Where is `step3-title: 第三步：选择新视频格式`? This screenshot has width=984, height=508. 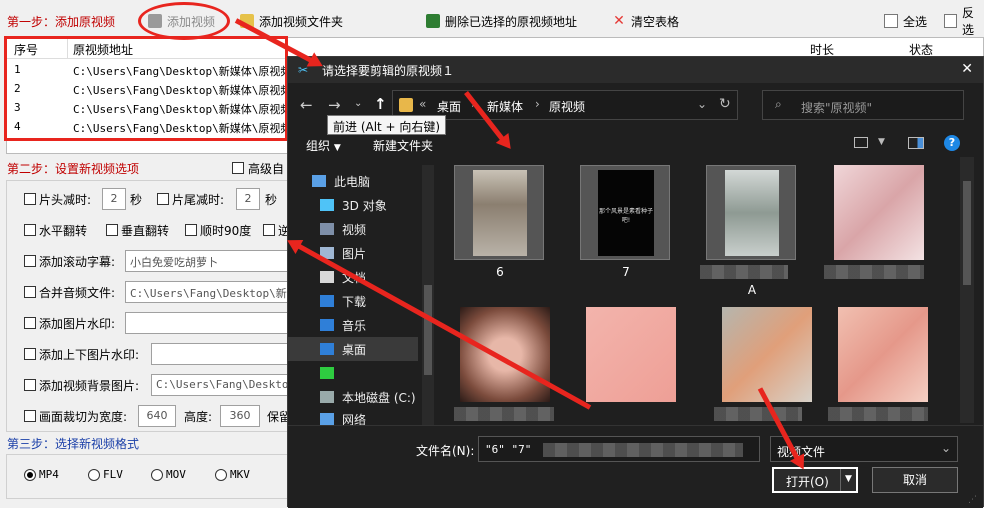
step3-title: 第三步：选择新视频格式 is located at coordinates (73, 444).